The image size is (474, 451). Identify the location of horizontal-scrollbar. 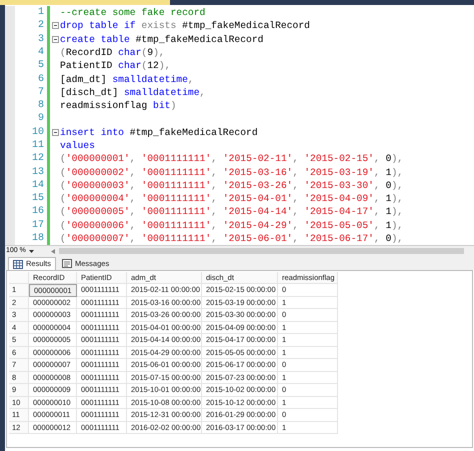
(261, 251).